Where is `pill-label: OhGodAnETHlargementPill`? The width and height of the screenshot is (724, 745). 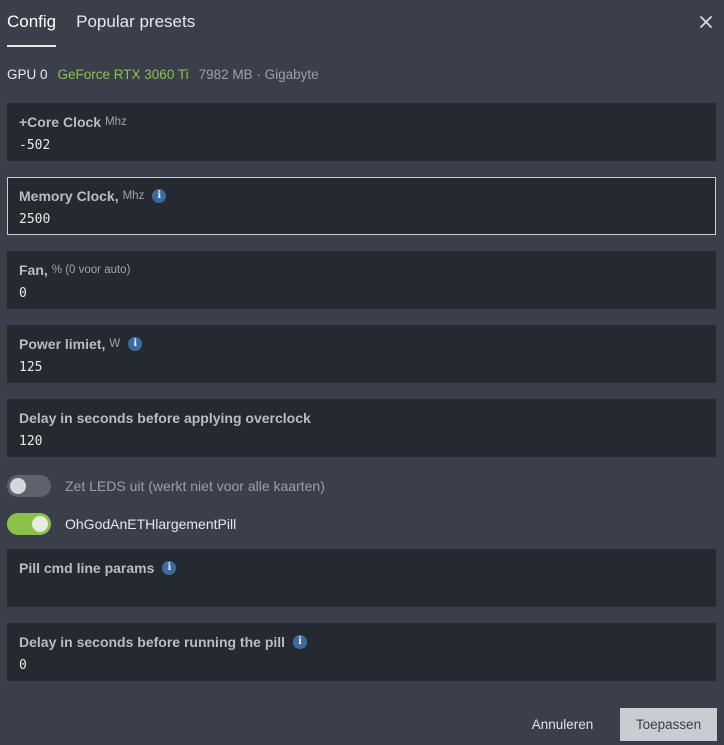
pill-label: OhGodAnETHlargementPill is located at coordinates (151, 524).